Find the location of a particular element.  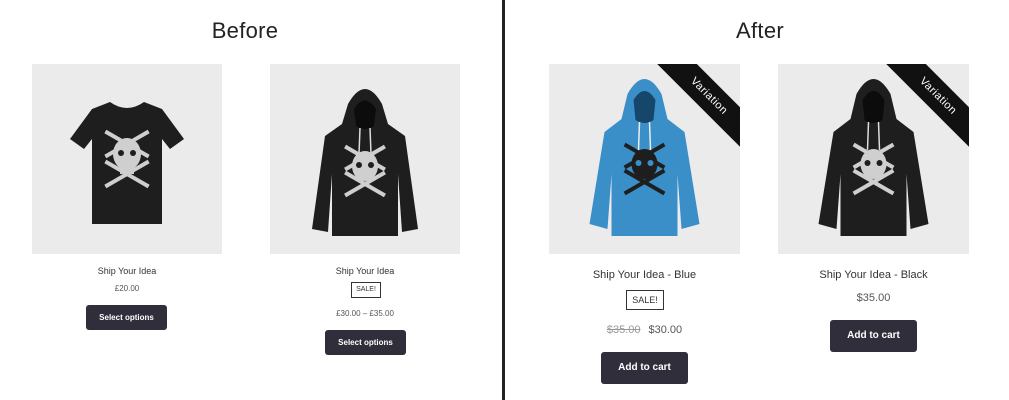

after-heading: After is located at coordinates (760, 30).